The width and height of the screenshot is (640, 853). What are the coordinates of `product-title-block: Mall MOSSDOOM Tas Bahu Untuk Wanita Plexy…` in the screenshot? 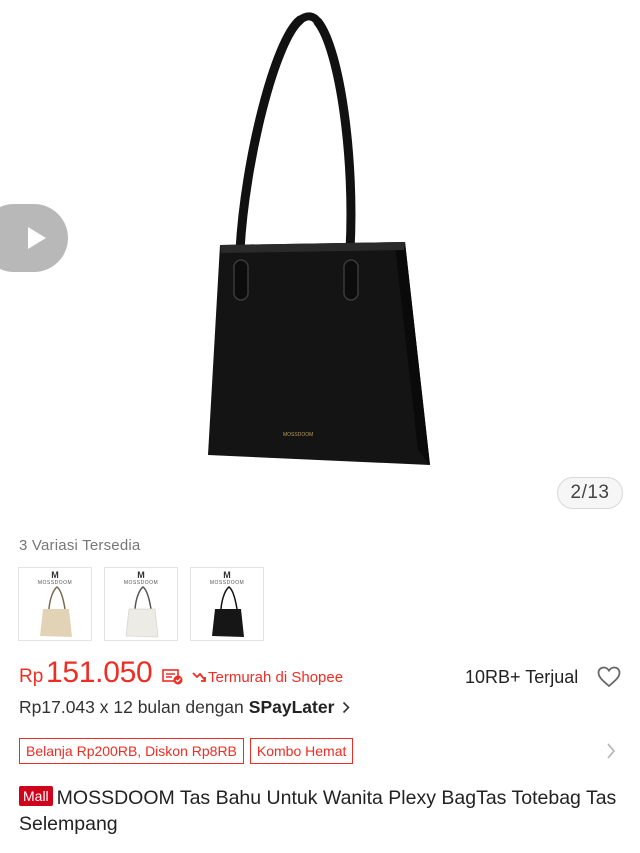 It's located at (319, 811).